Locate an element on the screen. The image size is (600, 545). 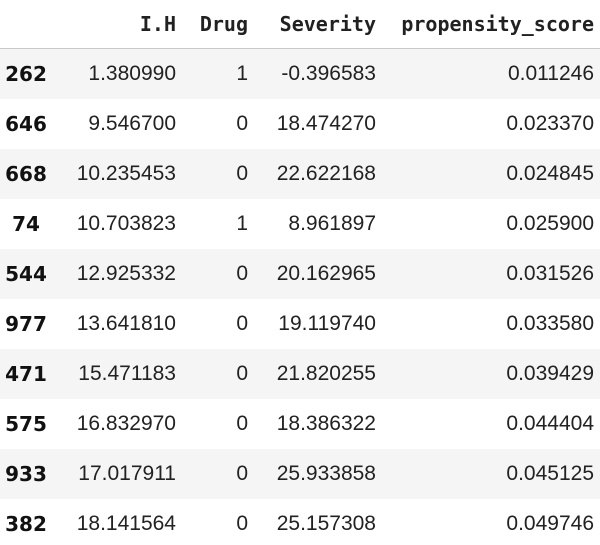
table-header: I.H Drug Severity propensity_score is located at coordinates (300, 24).